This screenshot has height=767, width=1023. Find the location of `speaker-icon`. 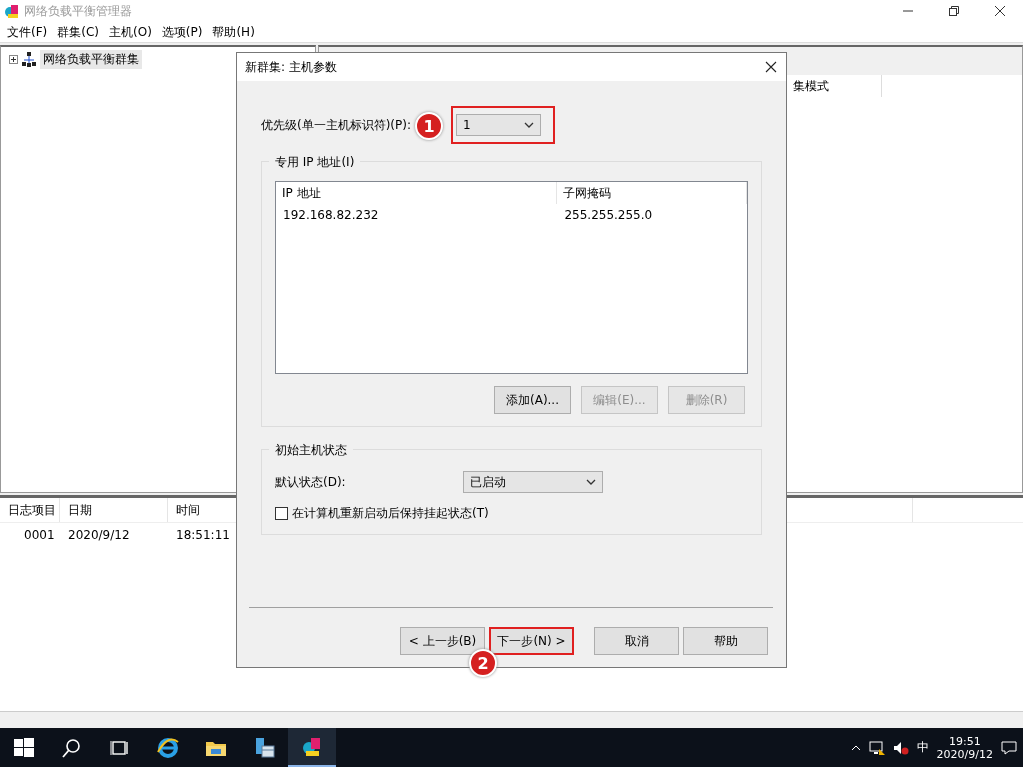

speaker-icon is located at coordinates (900, 747).